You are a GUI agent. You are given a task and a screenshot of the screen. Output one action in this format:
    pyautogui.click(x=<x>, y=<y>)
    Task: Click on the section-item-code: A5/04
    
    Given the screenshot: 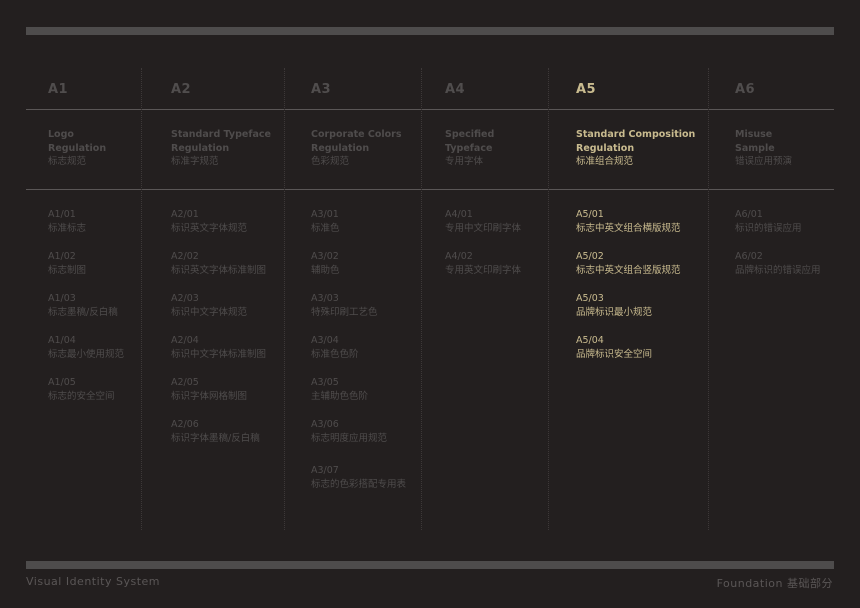 What is the action you would take?
    pyautogui.click(x=590, y=340)
    